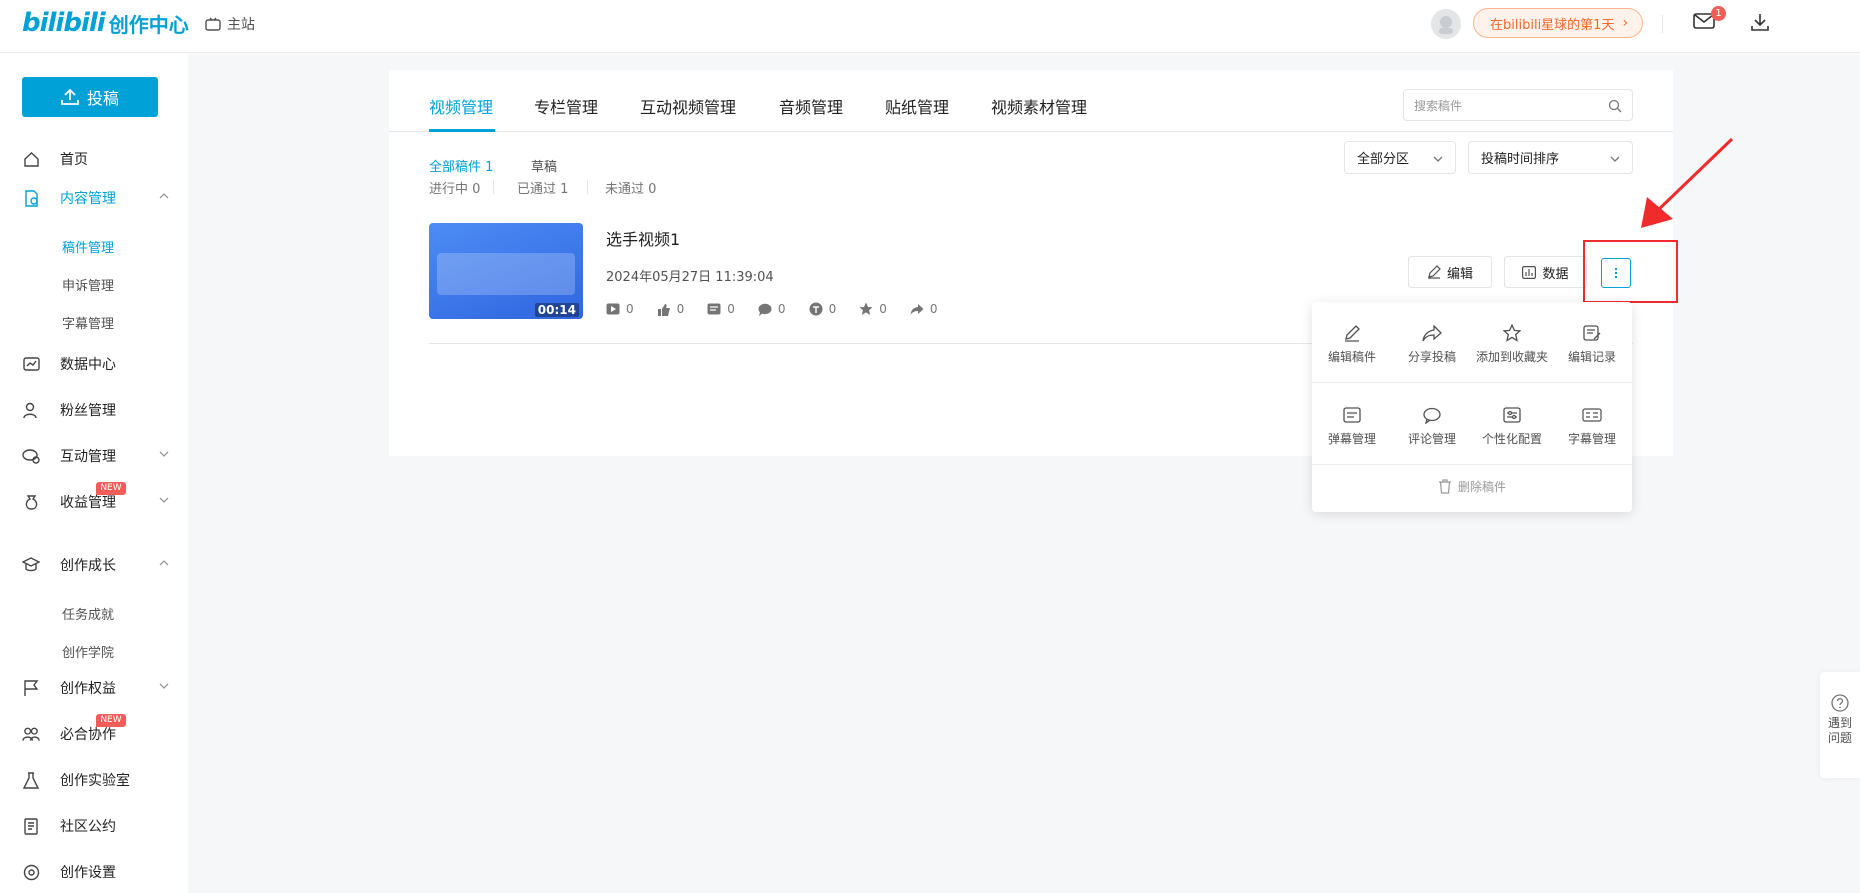 This screenshot has height=893, width=1860. What do you see at coordinates (230, 24) in the screenshot?
I see `home-link: 主站` at bounding box center [230, 24].